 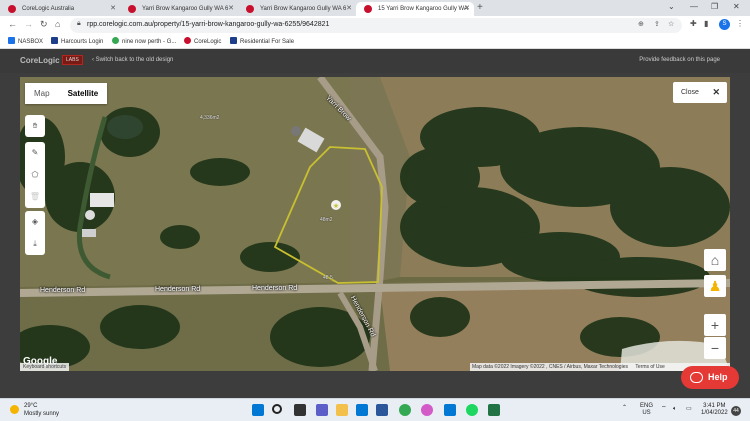 I want to click on file-explorer-icon, so click(x=342, y=410).